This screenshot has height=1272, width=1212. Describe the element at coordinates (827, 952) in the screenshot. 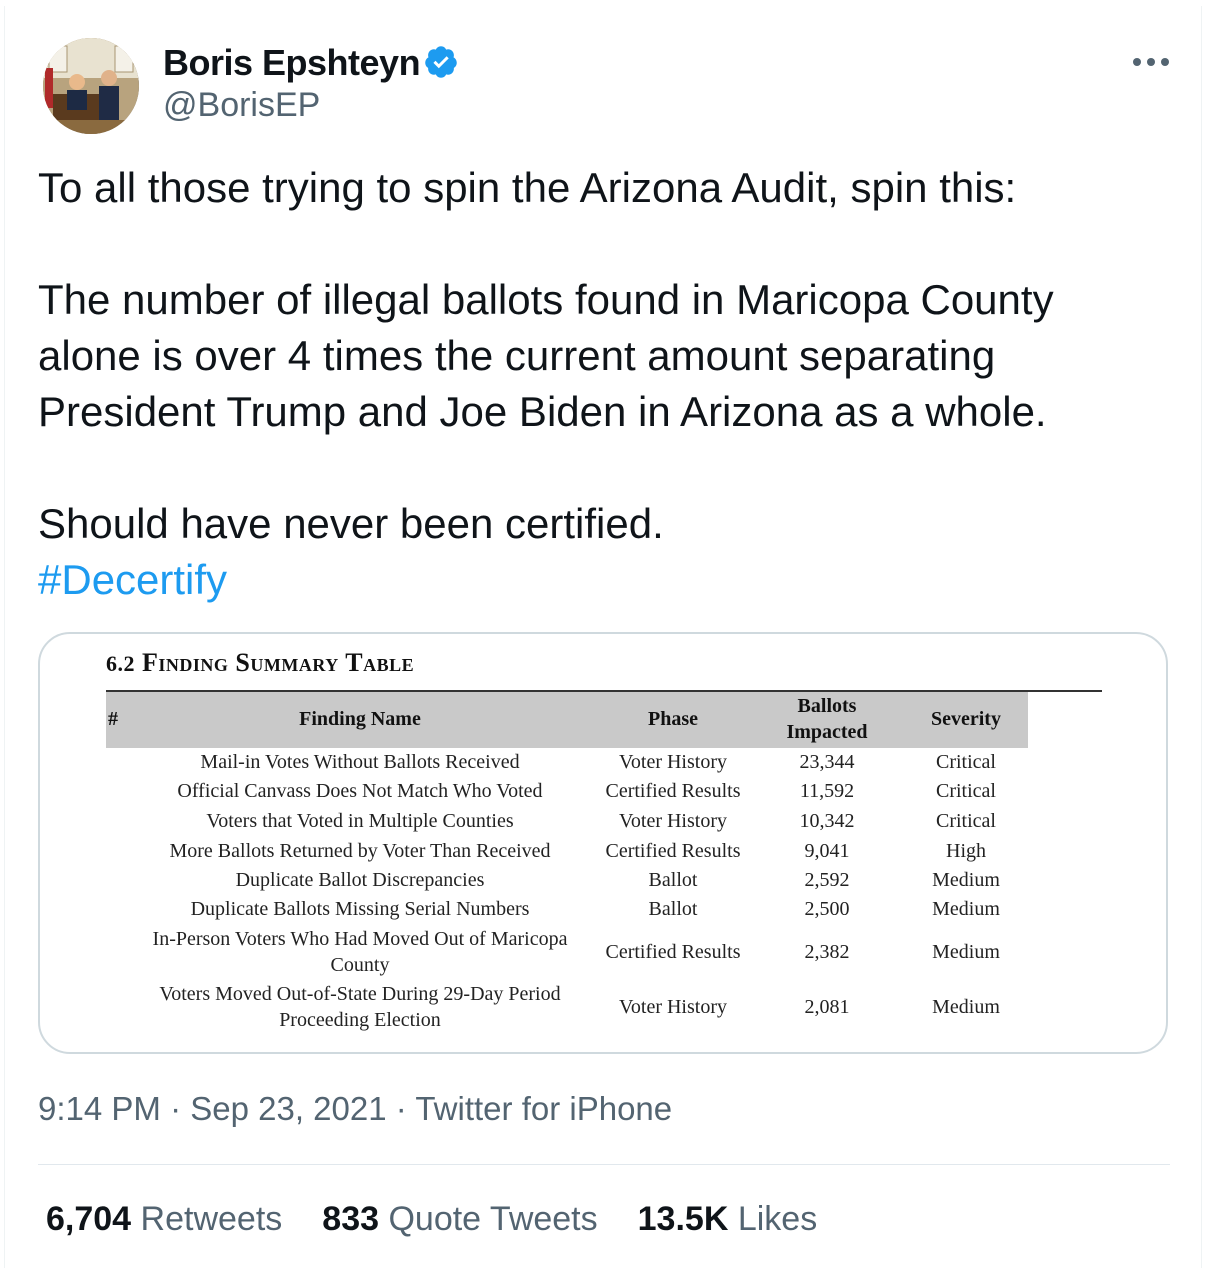

I see `table-cell-ballots: 2,382` at that location.